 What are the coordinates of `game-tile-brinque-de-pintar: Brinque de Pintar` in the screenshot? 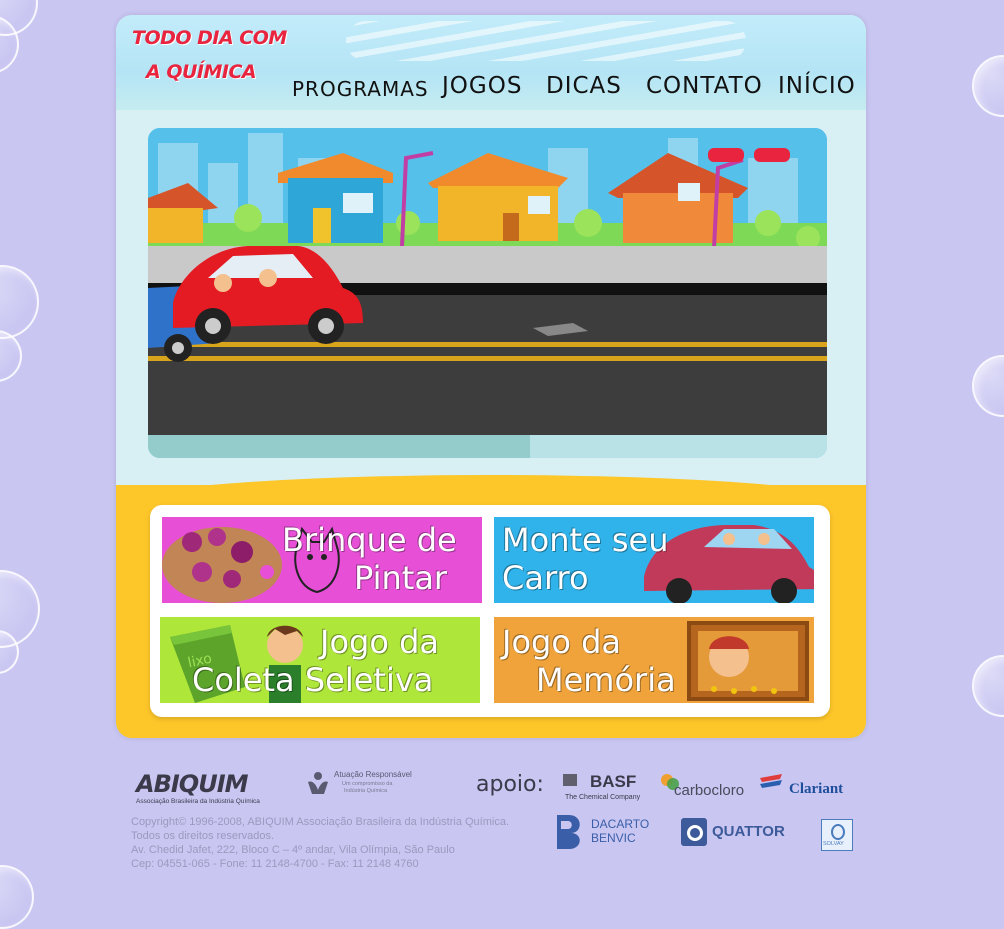 It's located at (322, 560).